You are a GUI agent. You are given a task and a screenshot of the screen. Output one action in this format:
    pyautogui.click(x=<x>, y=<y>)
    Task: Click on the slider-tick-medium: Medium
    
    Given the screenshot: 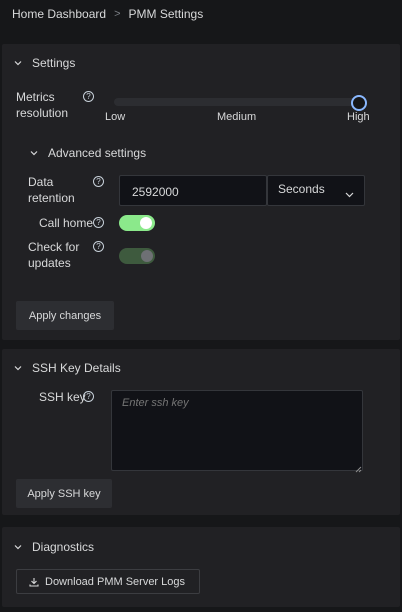 What is the action you would take?
    pyautogui.click(x=237, y=117)
    